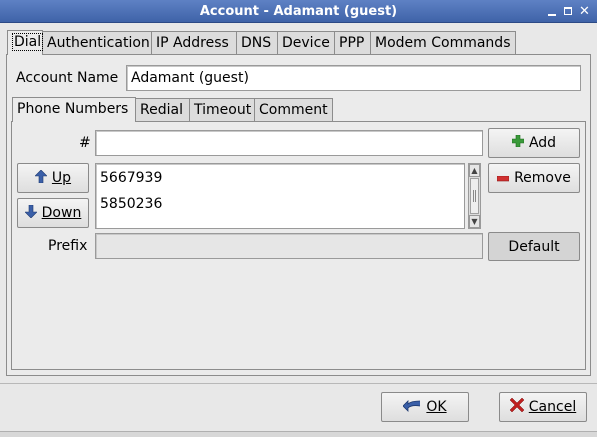 The width and height of the screenshot is (597, 437). What do you see at coordinates (568, 11) in the screenshot?
I see `maximize-icon` at bounding box center [568, 11].